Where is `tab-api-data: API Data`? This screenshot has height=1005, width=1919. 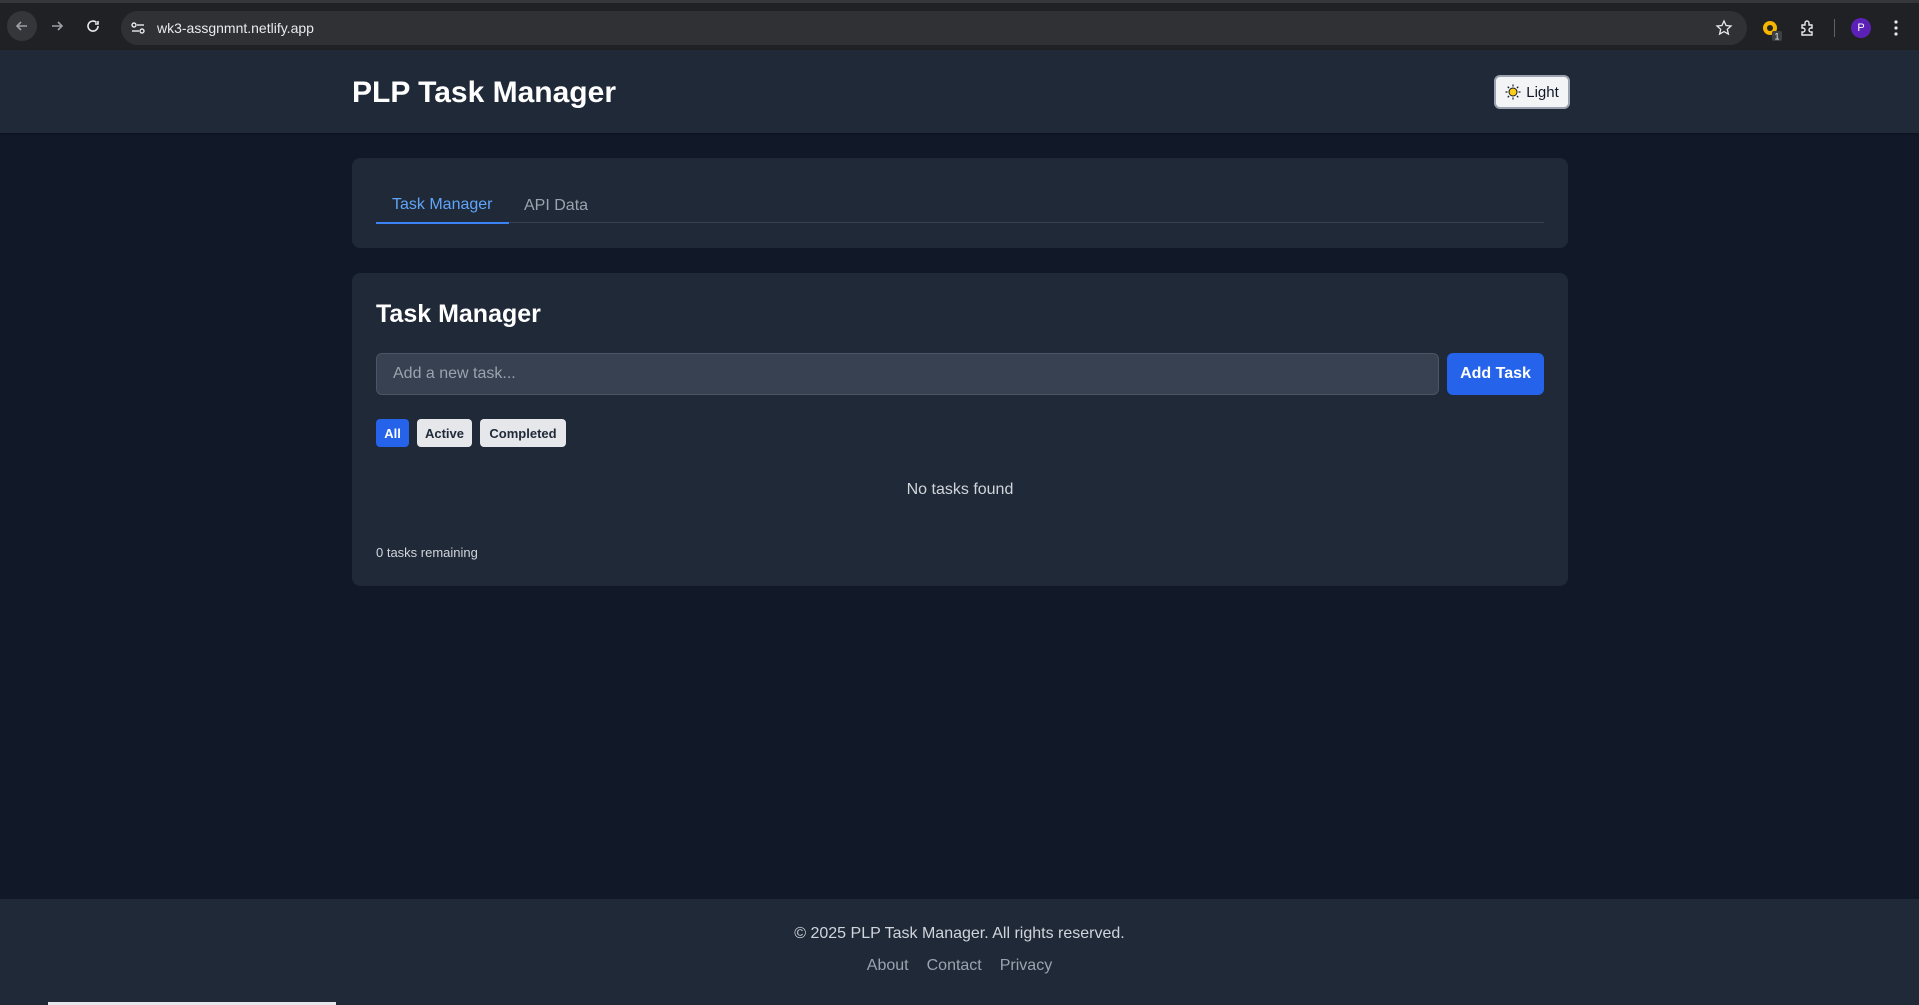
tab-api-data: API Data is located at coordinates (556, 205).